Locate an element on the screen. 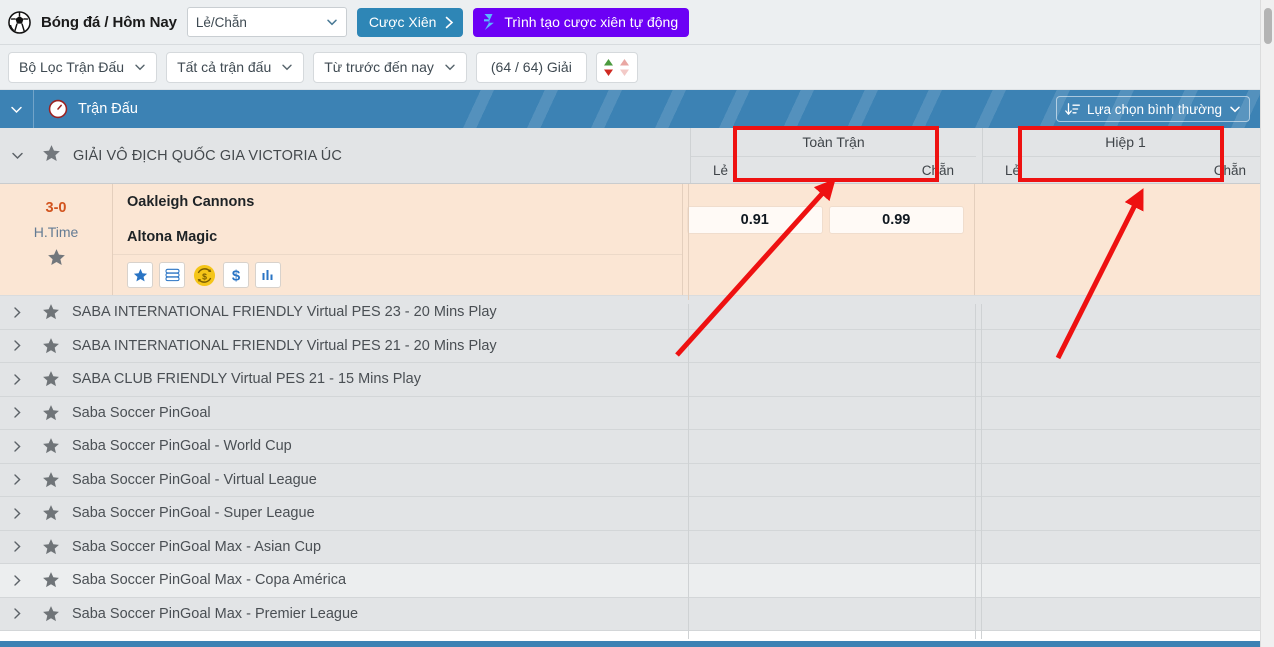 The image size is (1274, 647). odds-cell-odd: 0.91 is located at coordinates (755, 220).